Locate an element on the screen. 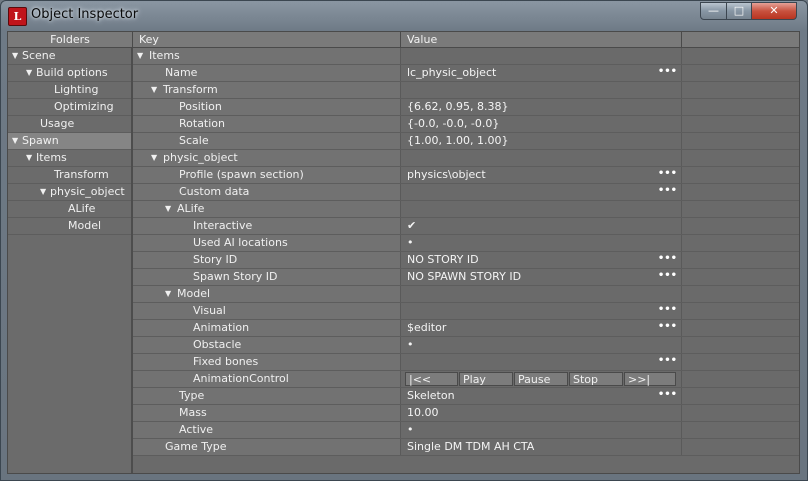 Image resolution: width=808 pixels, height=481 pixels. property-row: Rotation {-0.0, -0.0, -0.0} is located at coordinates (466, 124).